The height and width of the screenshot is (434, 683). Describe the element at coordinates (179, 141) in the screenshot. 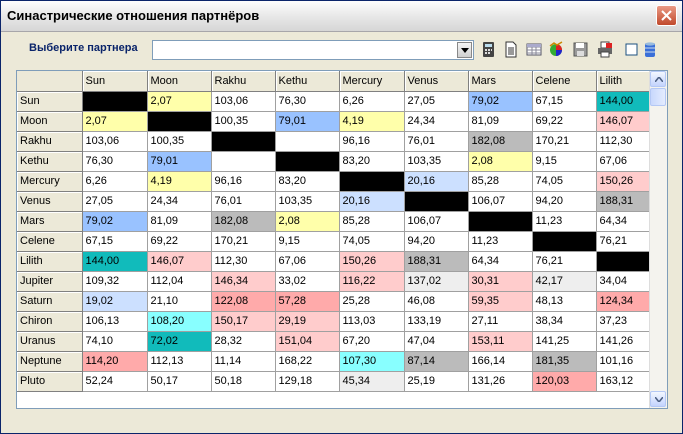

I see `grid-cell: 100,35` at that location.